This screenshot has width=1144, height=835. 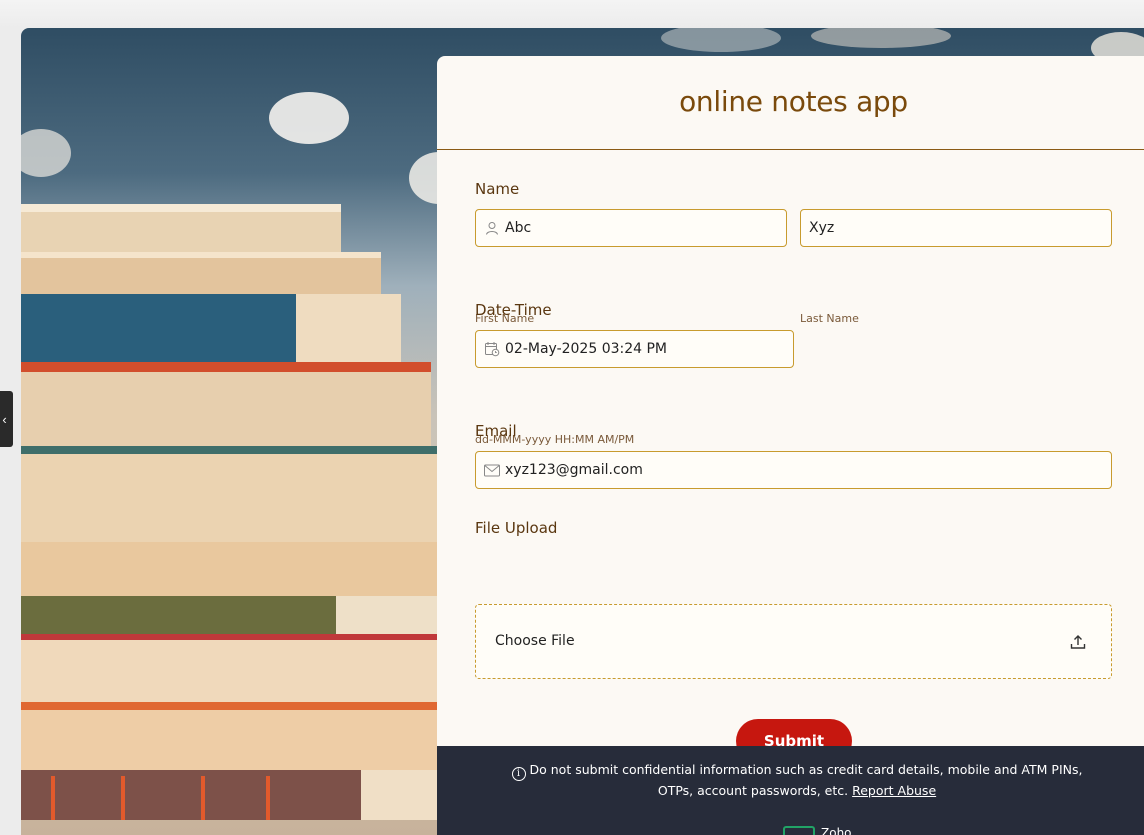 What do you see at coordinates (817, 830) in the screenshot?
I see `zoho-branding: Zoho` at bounding box center [817, 830].